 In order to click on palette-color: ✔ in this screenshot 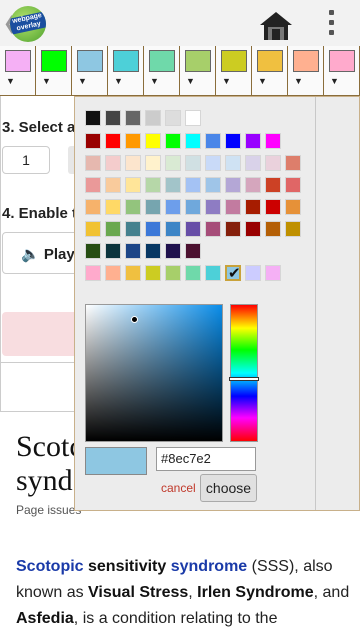, I will do `click(234, 274)`.